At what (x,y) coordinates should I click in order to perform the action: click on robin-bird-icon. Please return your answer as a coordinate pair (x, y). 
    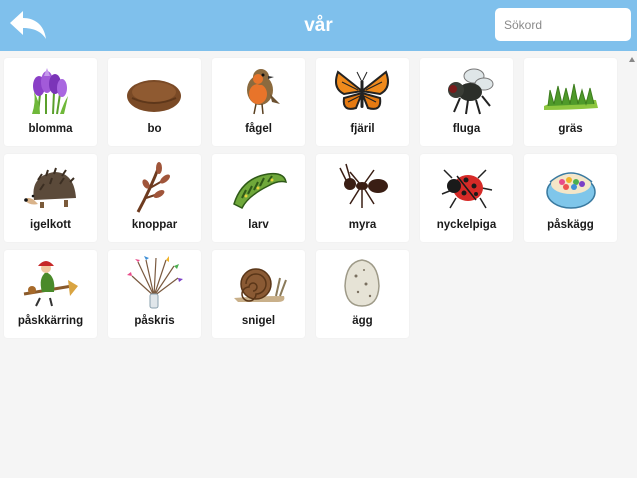
    Looking at the image, I should click on (263, 92).